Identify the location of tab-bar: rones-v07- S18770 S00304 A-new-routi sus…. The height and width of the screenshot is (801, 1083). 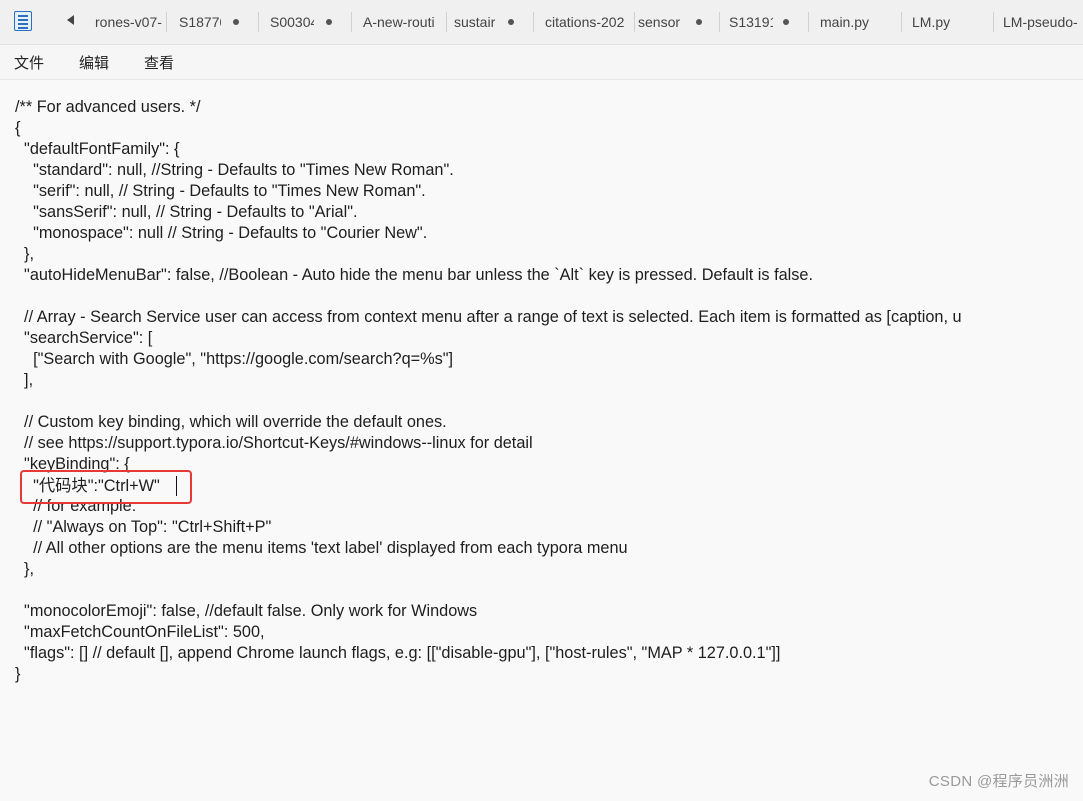
(541, 22).